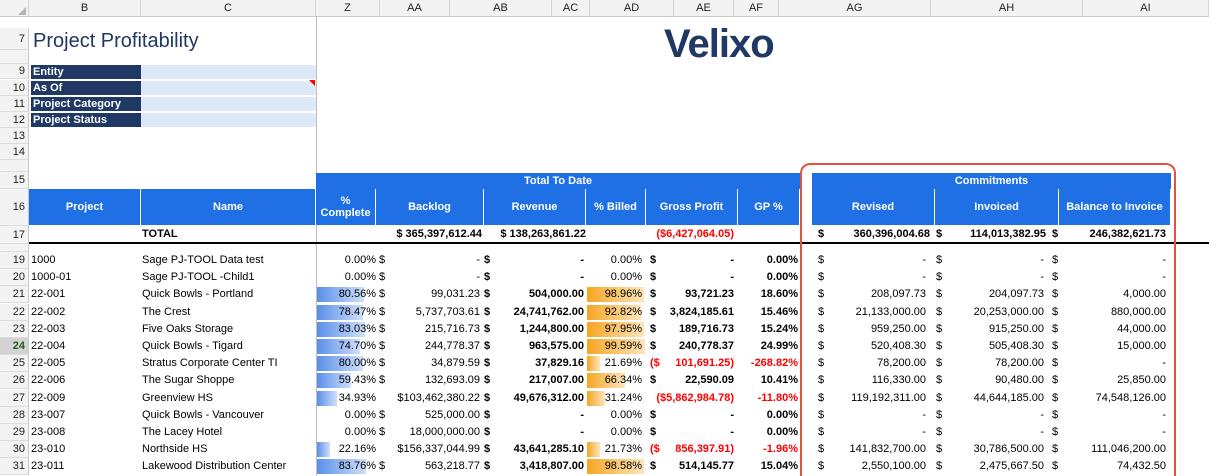 Image resolution: width=1209 pixels, height=476 pixels. What do you see at coordinates (48, 398) in the screenshot?
I see `project-id: 22-009` at bounding box center [48, 398].